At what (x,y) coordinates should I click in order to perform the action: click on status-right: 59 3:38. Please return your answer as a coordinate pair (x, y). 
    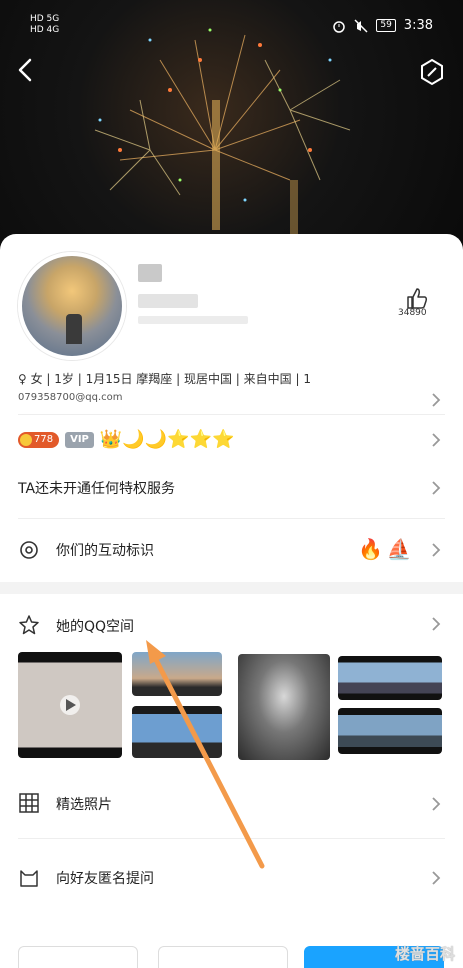
    Looking at the image, I should click on (382, 25).